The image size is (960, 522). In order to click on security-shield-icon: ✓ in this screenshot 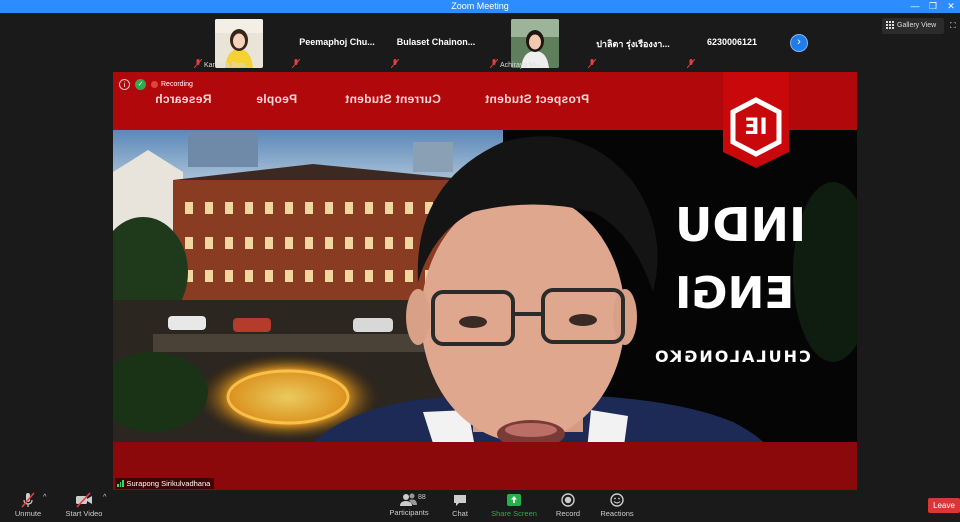, I will do `click(140, 84)`.